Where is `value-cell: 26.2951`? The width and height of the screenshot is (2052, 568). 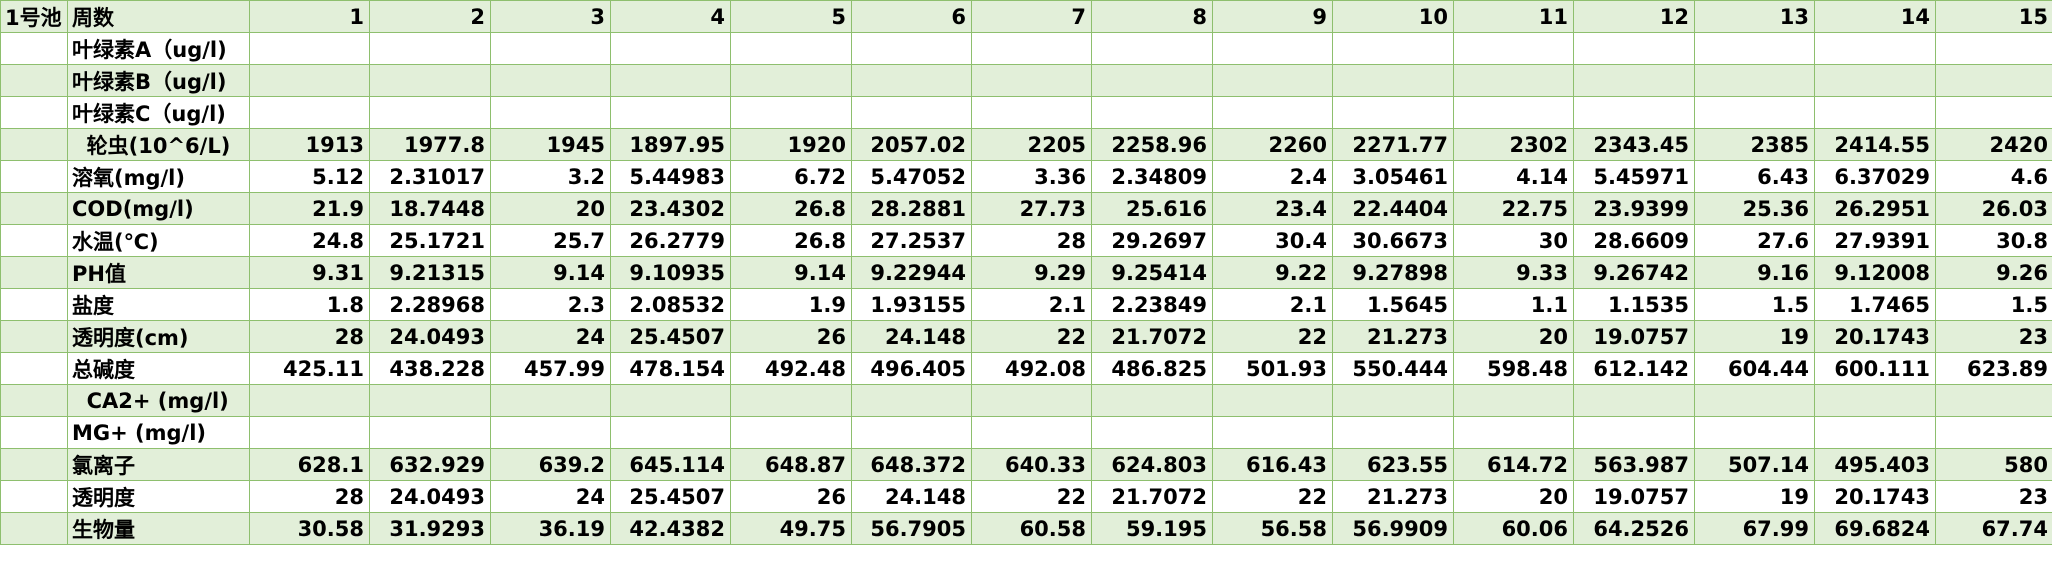 value-cell: 26.2951 is located at coordinates (1875, 208).